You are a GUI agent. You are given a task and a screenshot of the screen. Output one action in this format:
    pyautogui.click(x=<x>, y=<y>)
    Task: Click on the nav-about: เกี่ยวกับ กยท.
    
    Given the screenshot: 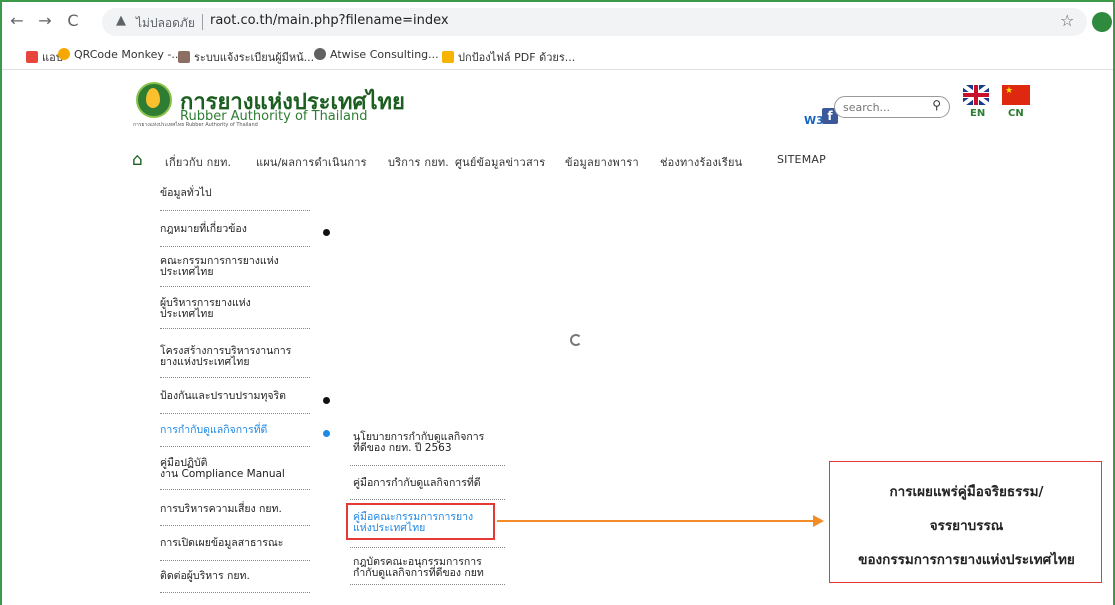 What is the action you would take?
    pyautogui.click(x=198, y=162)
    